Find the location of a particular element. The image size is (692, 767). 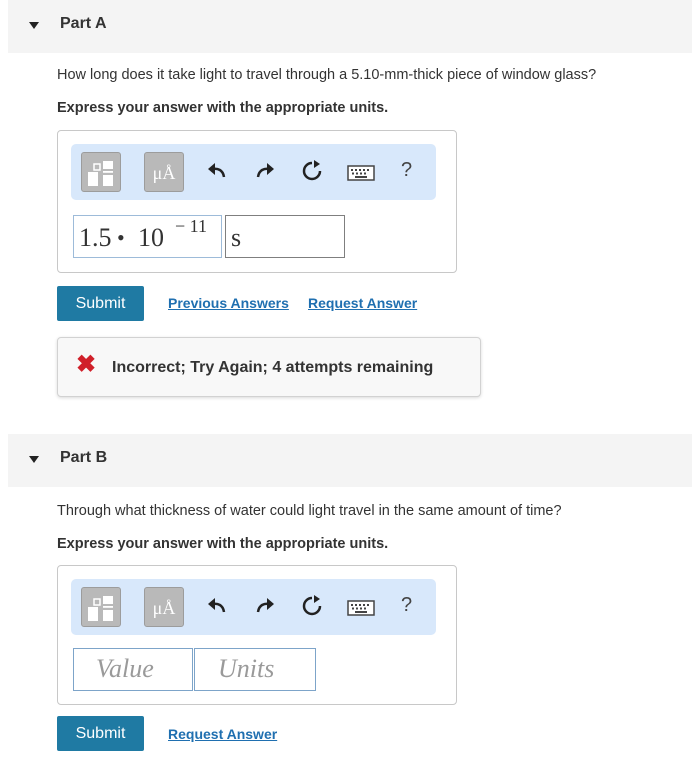

part-a-submit-button: Submit is located at coordinates (100, 303).